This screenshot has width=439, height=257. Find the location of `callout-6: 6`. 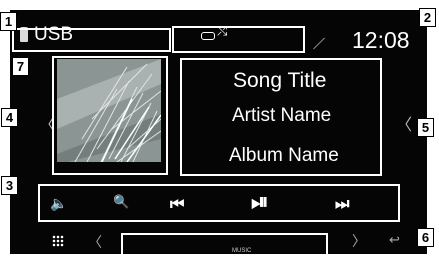

callout-6: 6 is located at coordinates (425, 237).